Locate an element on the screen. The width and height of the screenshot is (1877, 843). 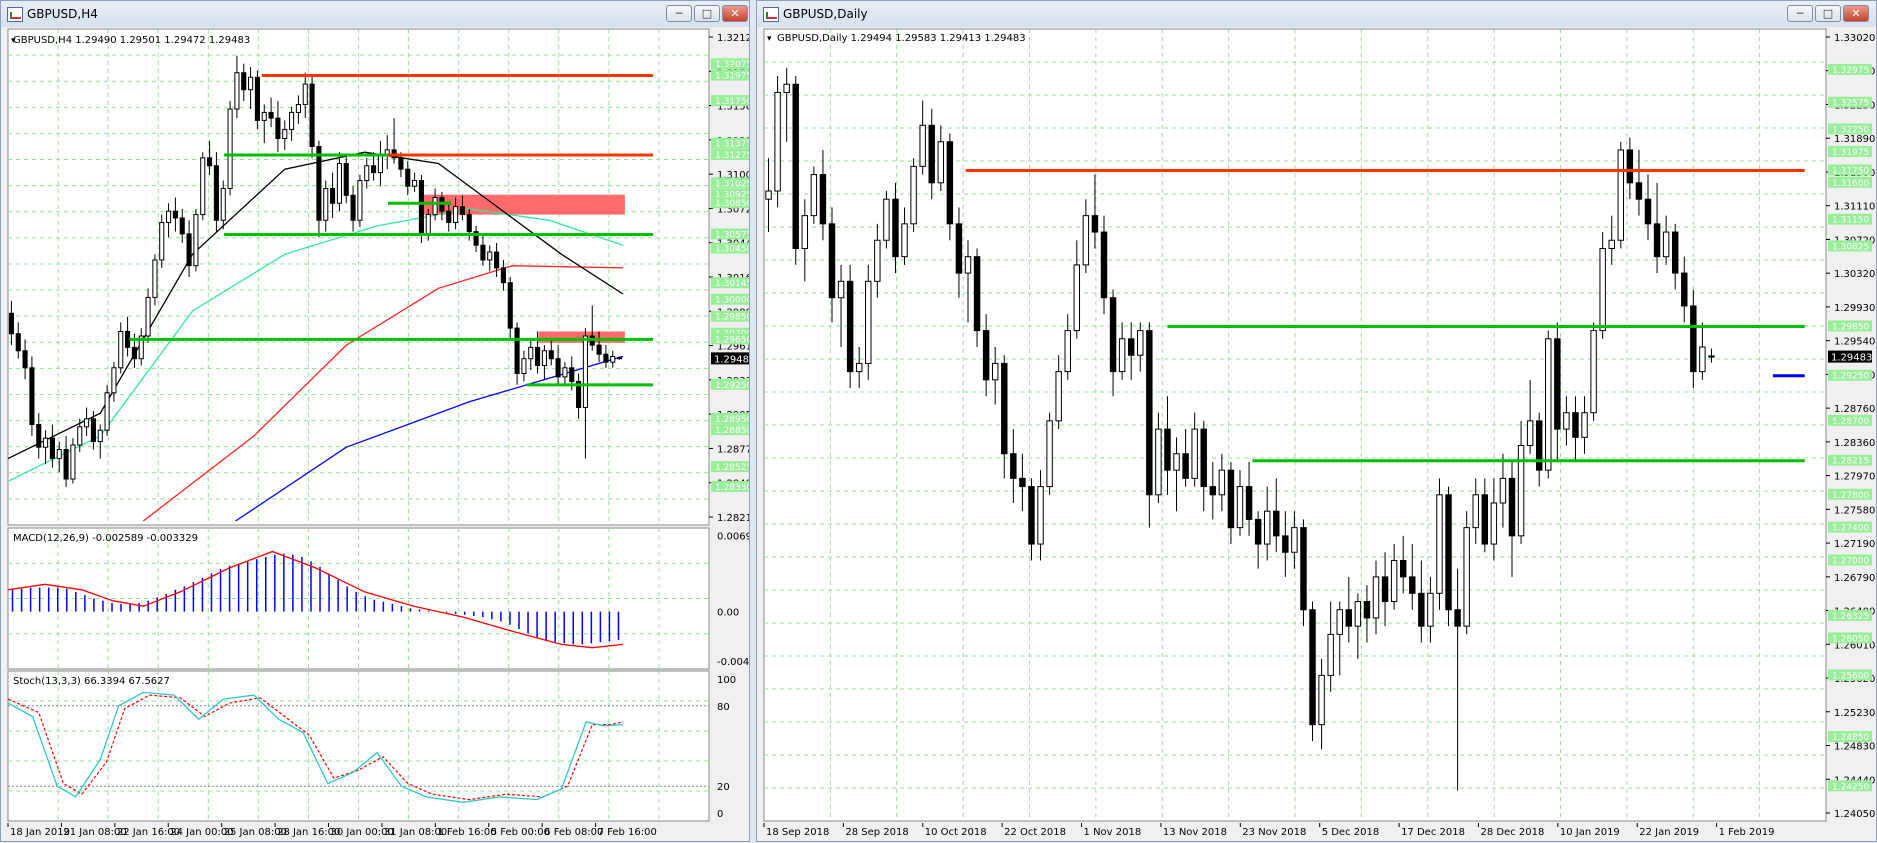
macd-tick-label: 0.006971 is located at coordinates (733, 536).